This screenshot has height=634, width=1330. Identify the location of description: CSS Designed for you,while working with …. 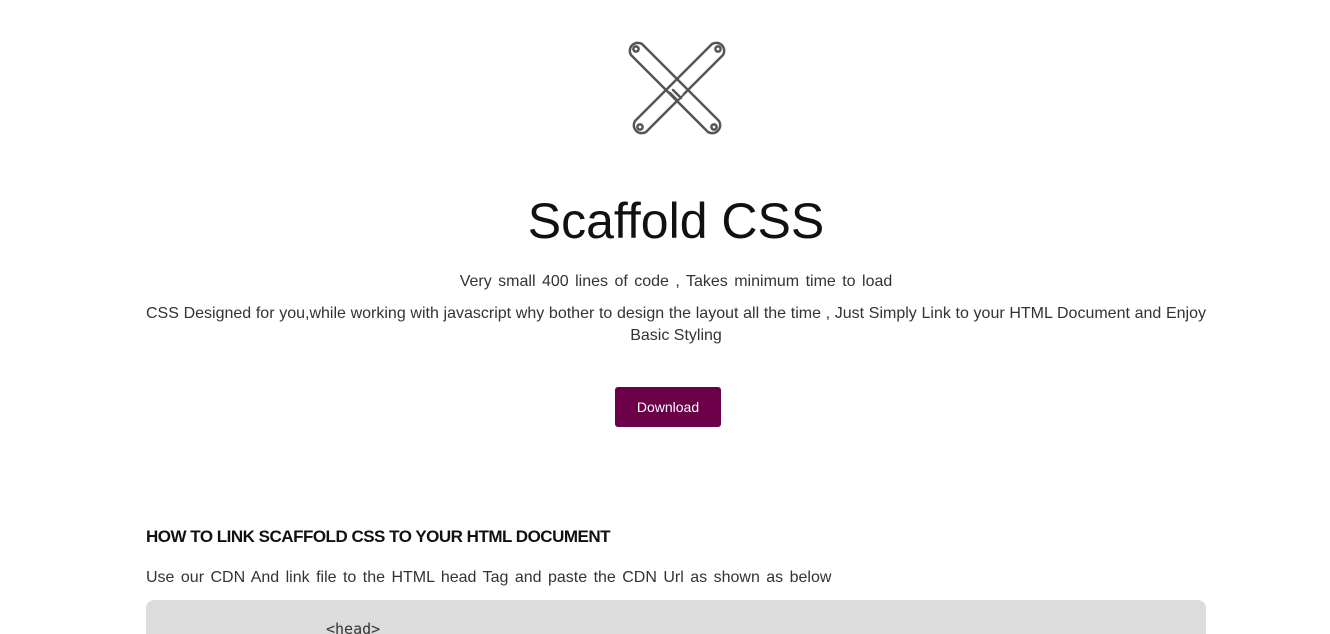
(676, 324).